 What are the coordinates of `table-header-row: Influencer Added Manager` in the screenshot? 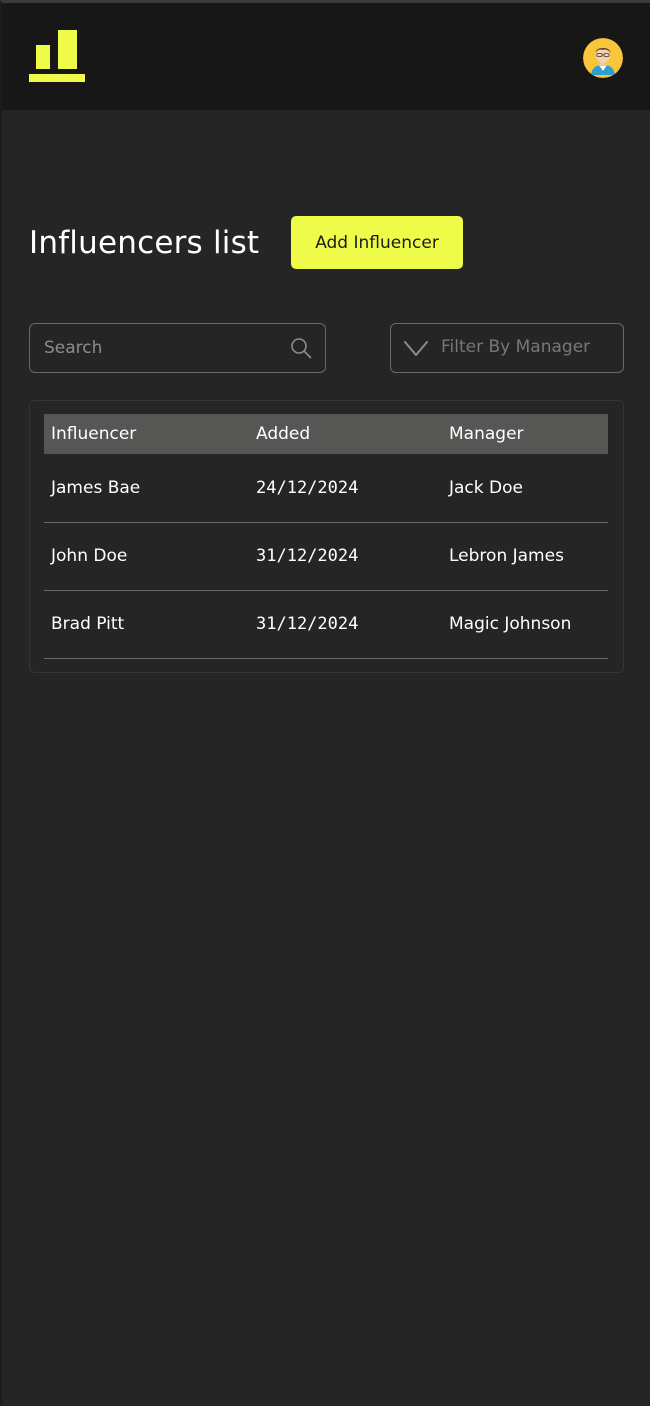 It's located at (326, 434).